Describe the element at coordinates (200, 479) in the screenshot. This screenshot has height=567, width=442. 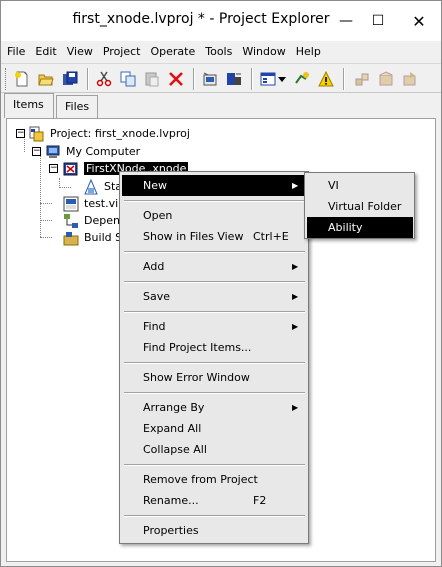
I see `menu-item-label: Remove from Project` at that location.